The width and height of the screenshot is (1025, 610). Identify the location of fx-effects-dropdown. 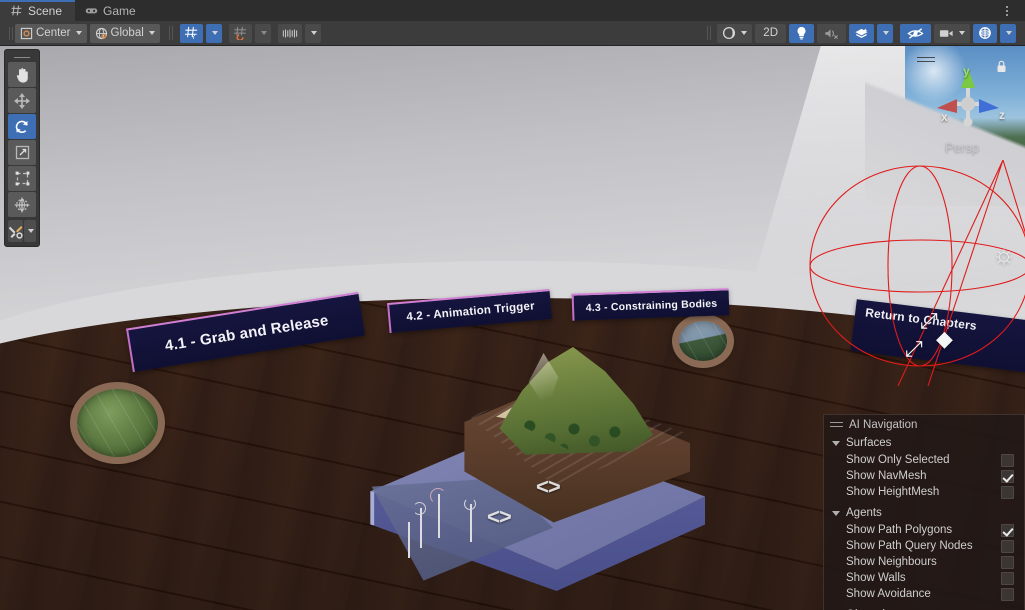
(885, 33).